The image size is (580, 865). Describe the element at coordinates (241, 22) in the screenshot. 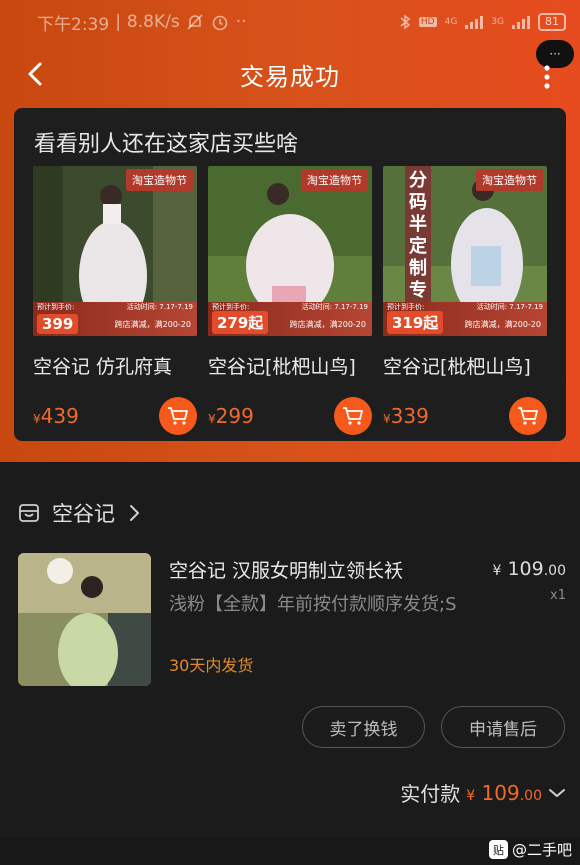

I see `status-more-dots: ··` at that location.